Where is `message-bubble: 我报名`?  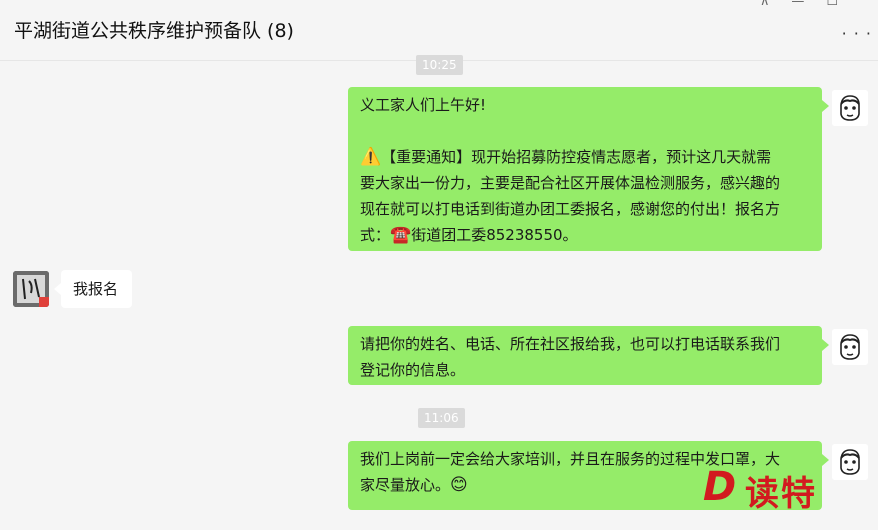 message-bubble: 我报名 is located at coordinates (93, 289).